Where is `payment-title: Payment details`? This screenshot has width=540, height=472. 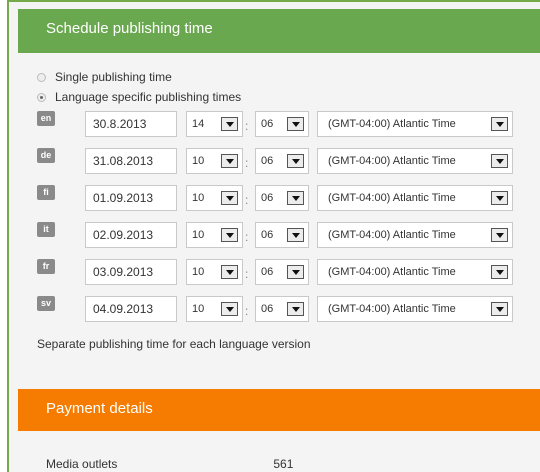 payment-title: Payment details is located at coordinates (99, 408).